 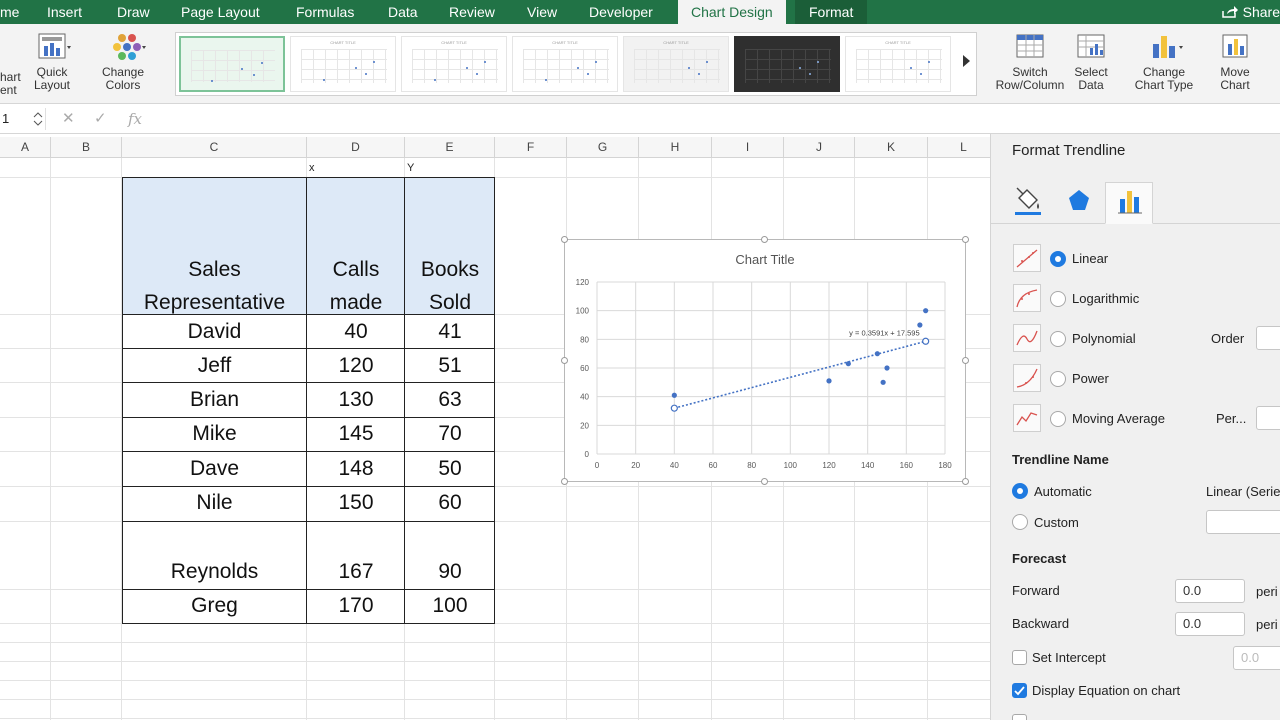 What do you see at coordinates (214, 332) in the screenshot?
I see `table-row-name: David` at bounding box center [214, 332].